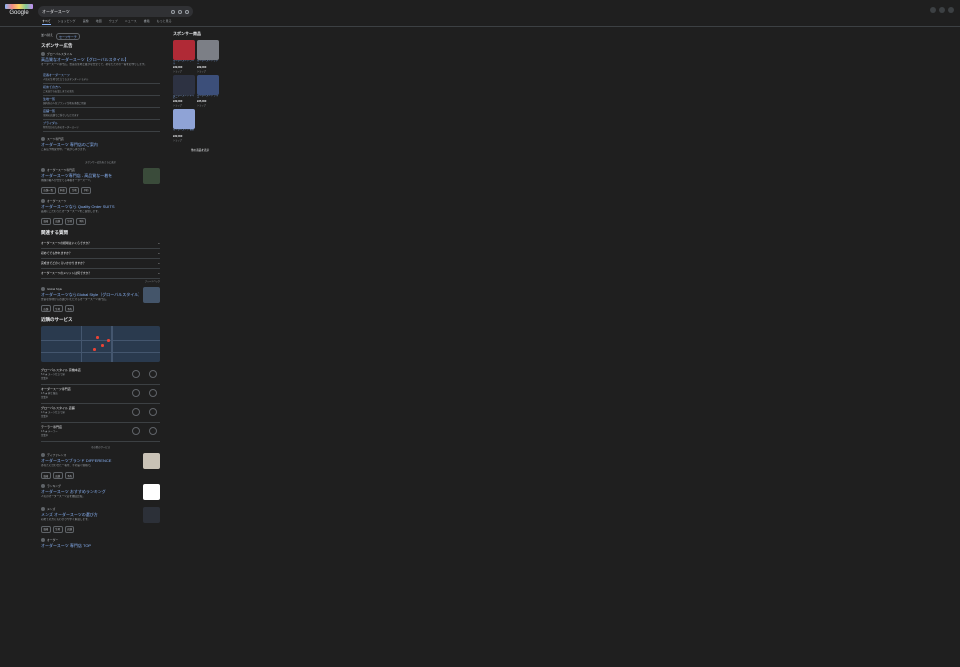  I want to click on product-card: オーダースーツ ウール ¥39,000 ショップ, so click(184, 56).